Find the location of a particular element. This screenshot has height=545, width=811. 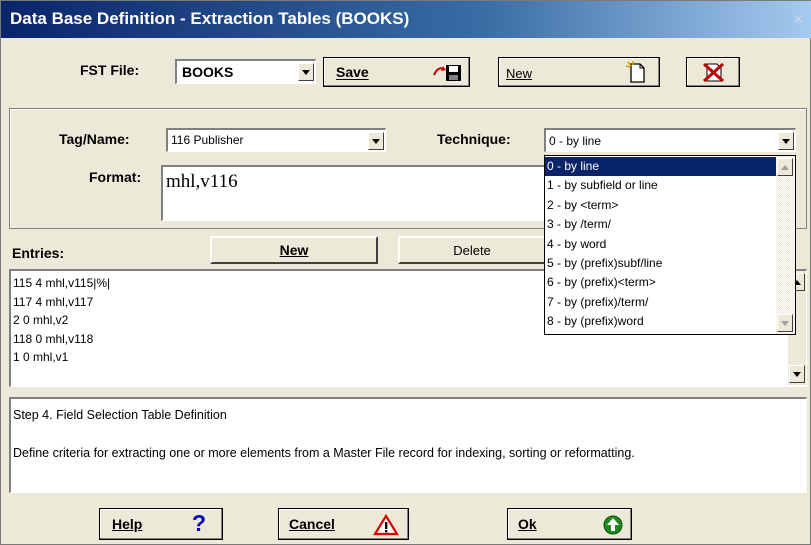

technique-option: 2 - by <term> is located at coordinates (660, 205).